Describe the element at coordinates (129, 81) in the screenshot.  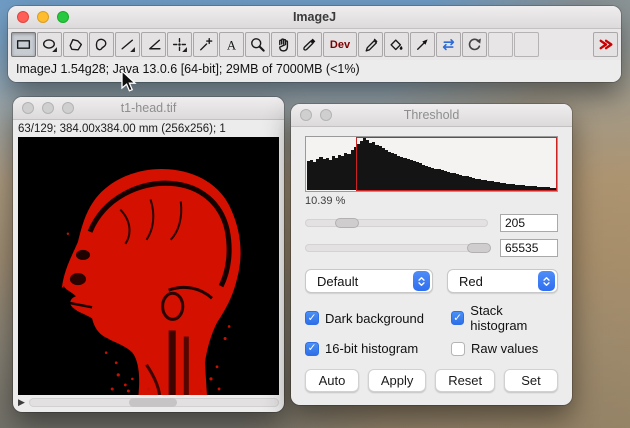
I see `mouse-cursor` at that location.